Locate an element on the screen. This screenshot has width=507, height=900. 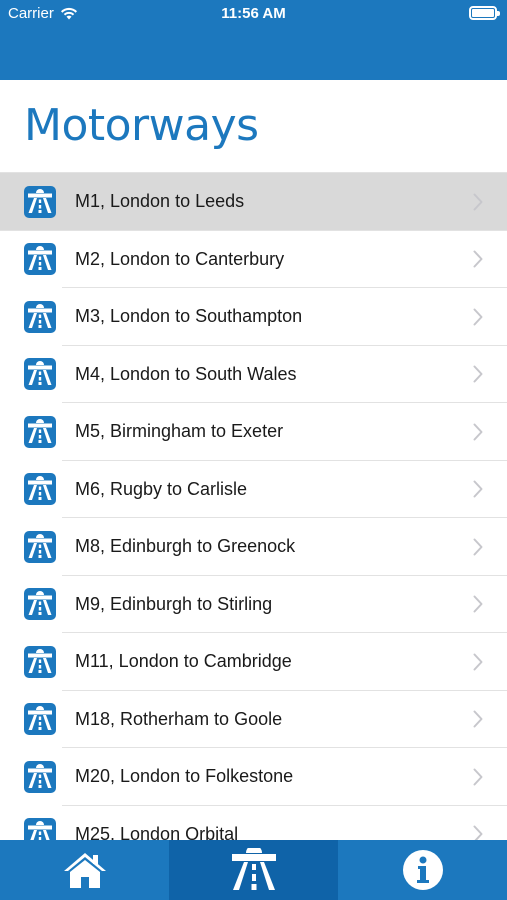
tab-bar is located at coordinates (253, 870).